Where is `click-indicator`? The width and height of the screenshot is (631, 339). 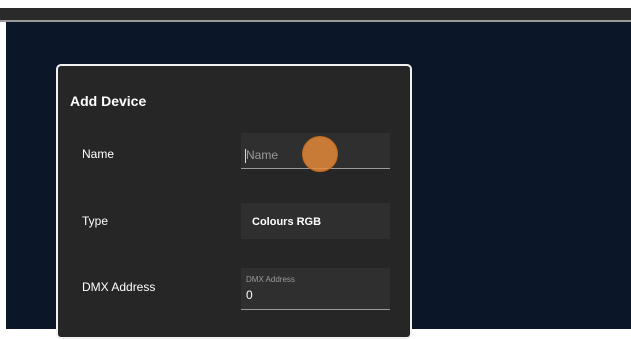
click-indicator is located at coordinates (320, 154).